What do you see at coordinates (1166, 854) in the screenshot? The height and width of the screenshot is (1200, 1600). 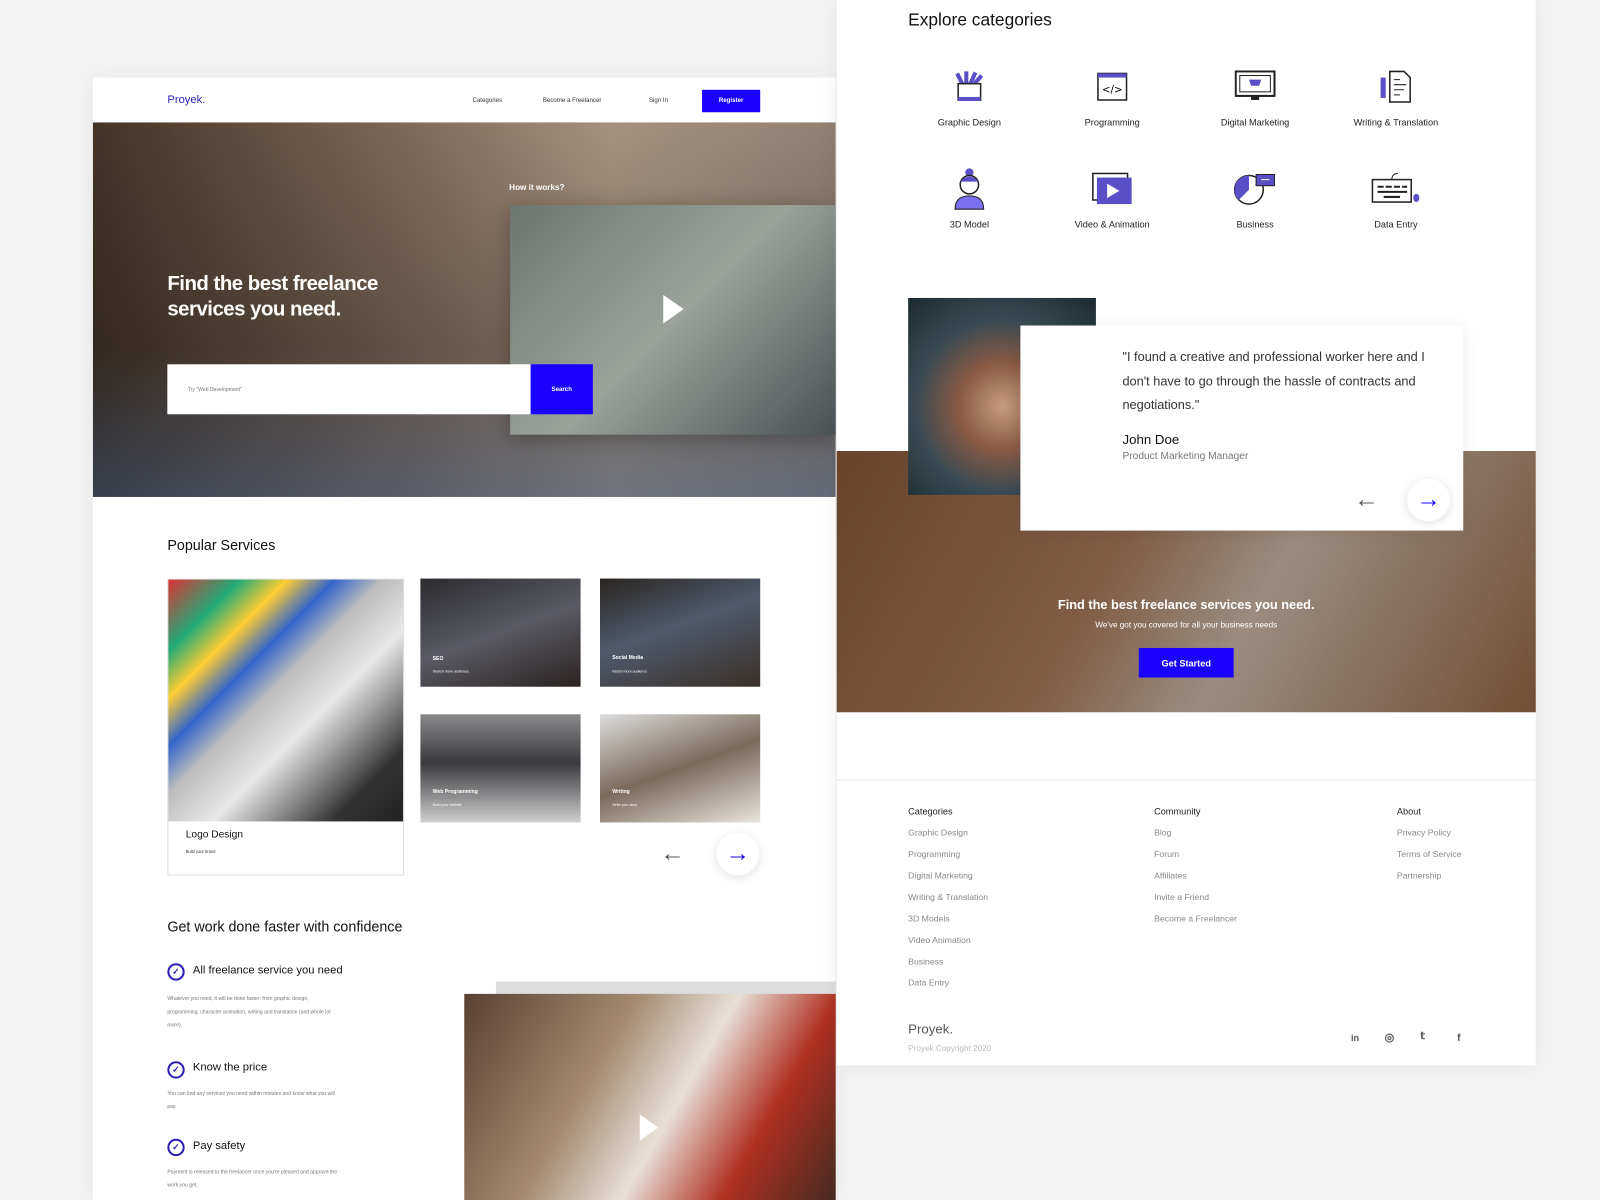 I see `footer-link: Forum` at bounding box center [1166, 854].